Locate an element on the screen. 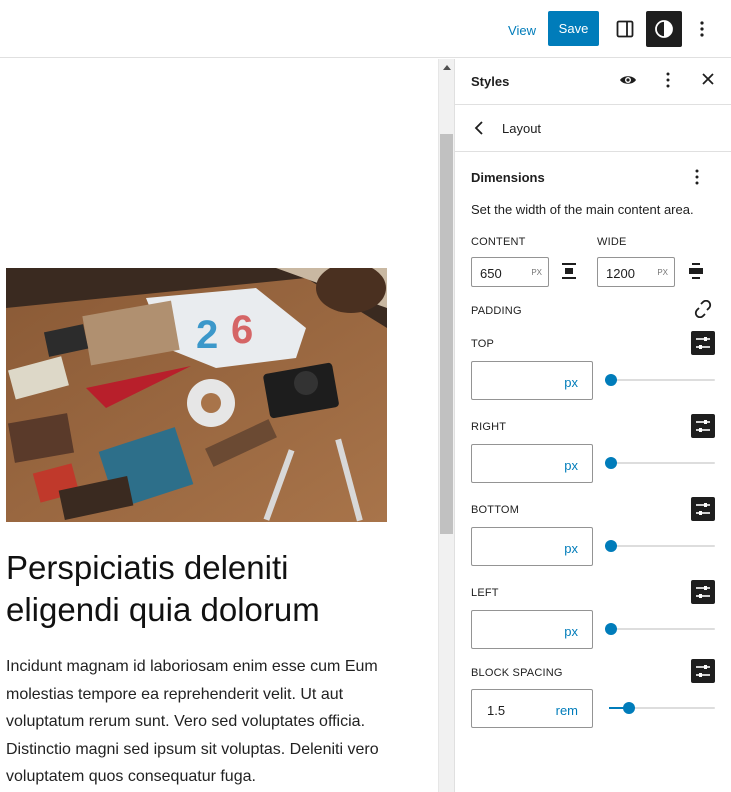 The image size is (731, 792). save-button: Save is located at coordinates (573, 28).